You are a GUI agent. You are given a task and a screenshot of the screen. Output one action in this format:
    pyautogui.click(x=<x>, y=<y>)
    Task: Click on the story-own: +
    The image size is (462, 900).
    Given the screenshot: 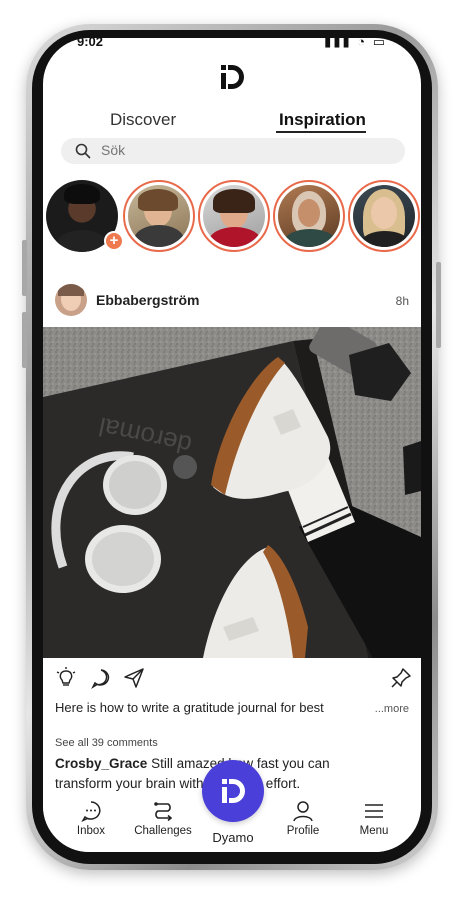 What is the action you would take?
    pyautogui.click(x=85, y=216)
    